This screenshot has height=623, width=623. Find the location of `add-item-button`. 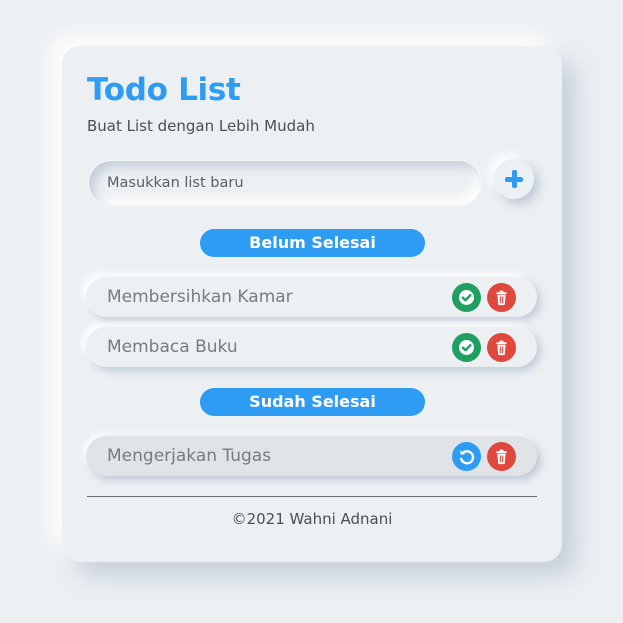

add-item-button is located at coordinates (514, 179).